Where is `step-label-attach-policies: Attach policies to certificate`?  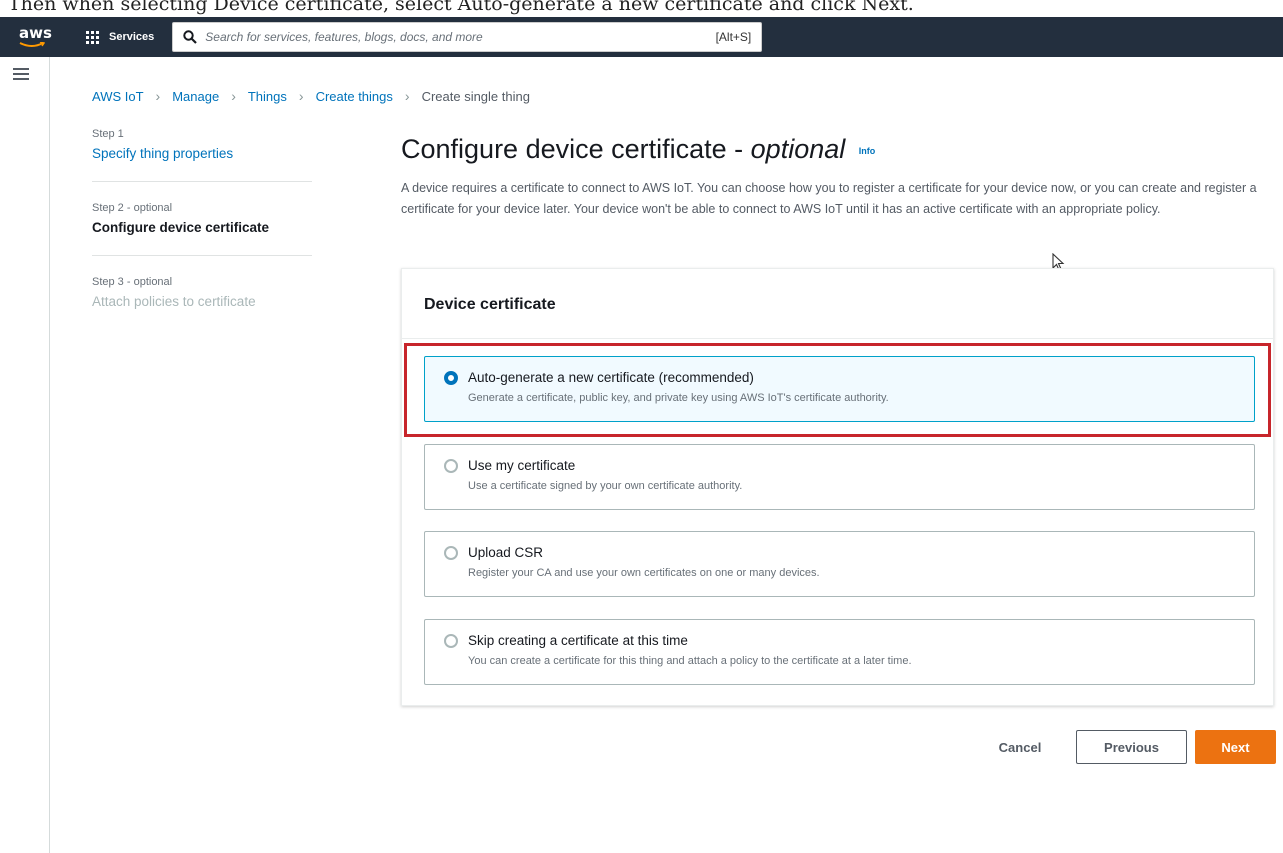
step-label-attach-policies: Attach policies to certificate is located at coordinates (174, 301).